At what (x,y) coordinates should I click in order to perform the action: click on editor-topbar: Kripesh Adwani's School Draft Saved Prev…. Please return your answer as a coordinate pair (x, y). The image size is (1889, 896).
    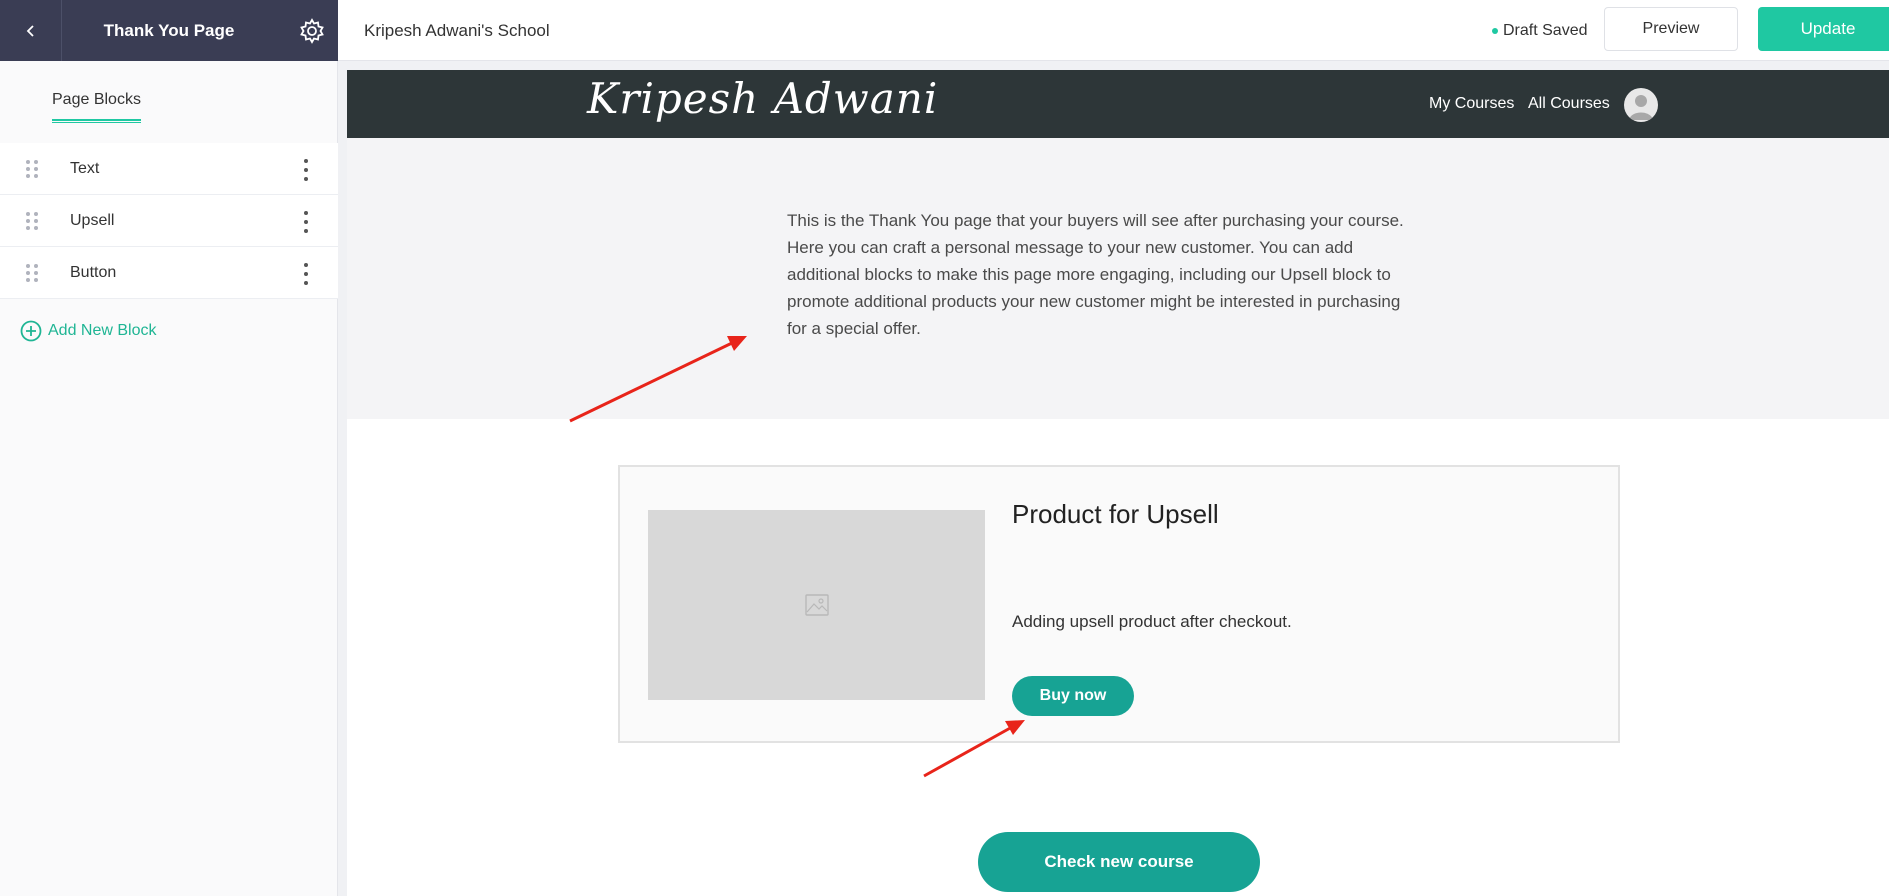
    Looking at the image, I should click on (1113, 30).